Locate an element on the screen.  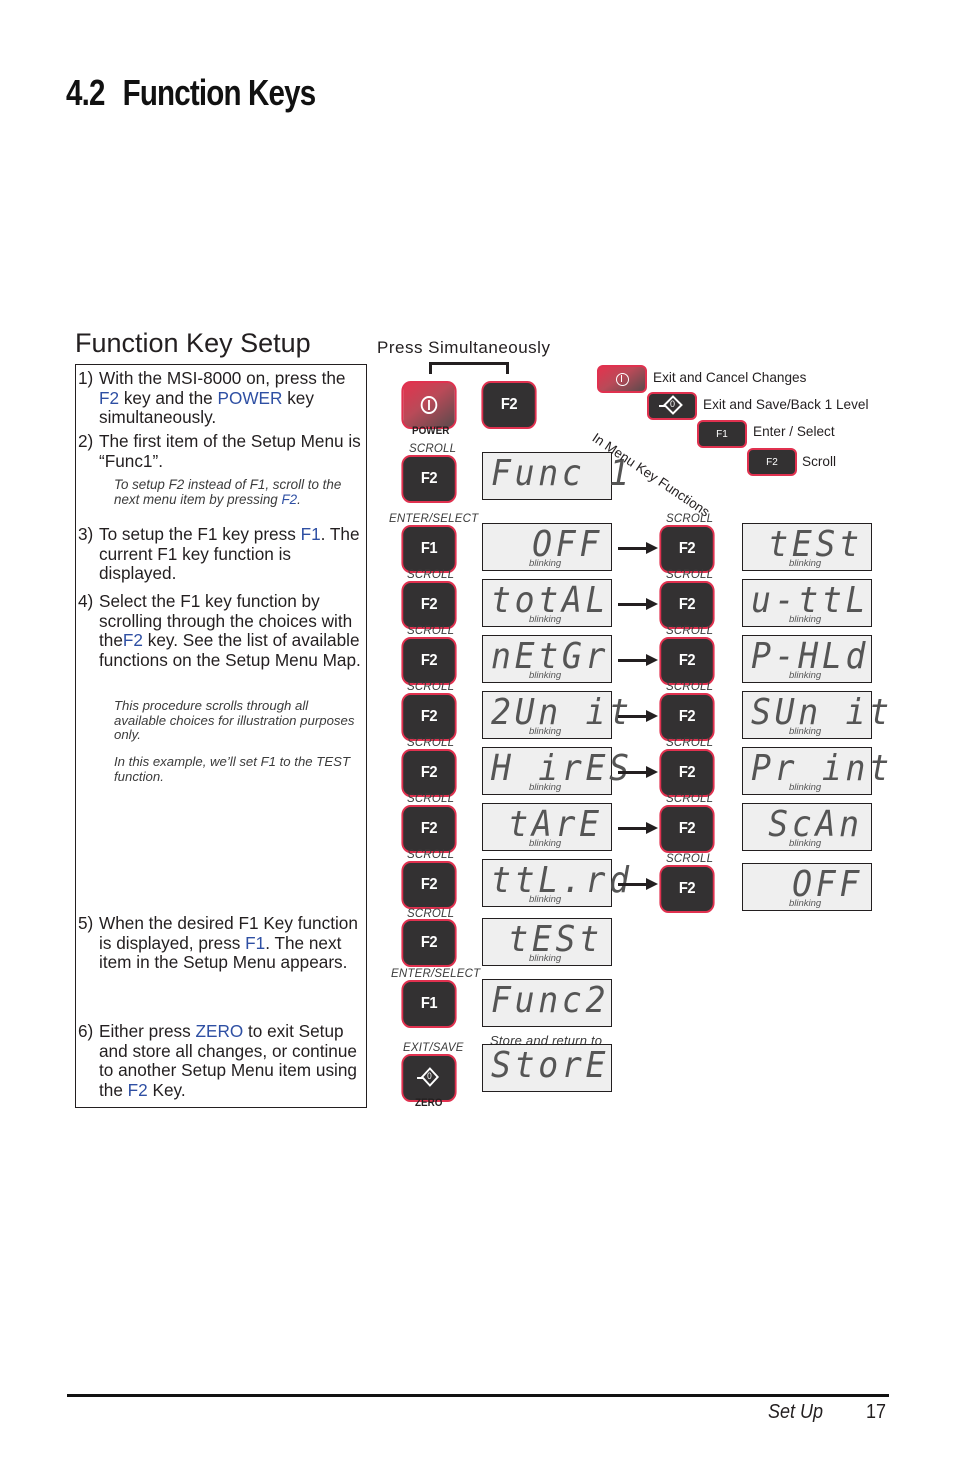
legend-f1-key: F1 is located at coordinates (722, 434).